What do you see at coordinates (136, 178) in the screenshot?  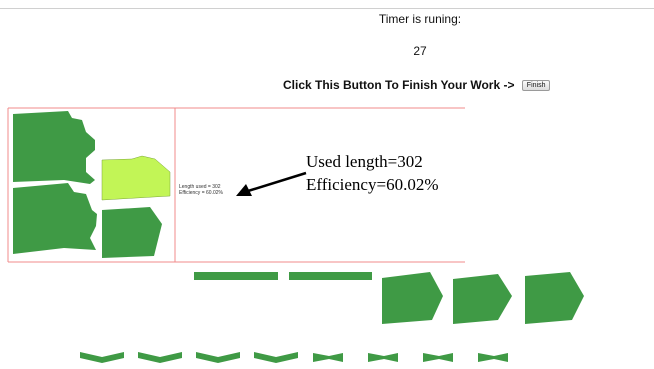 I see `placed-piece-selected` at bounding box center [136, 178].